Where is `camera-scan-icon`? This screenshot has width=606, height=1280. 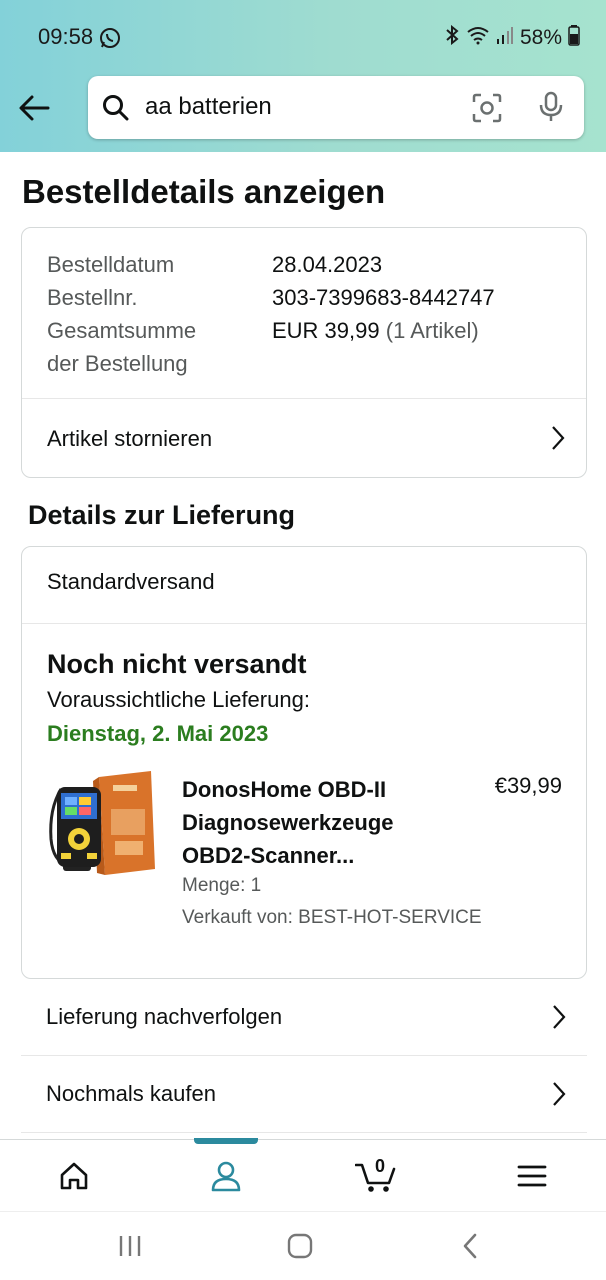 camera-scan-icon is located at coordinates (487, 108).